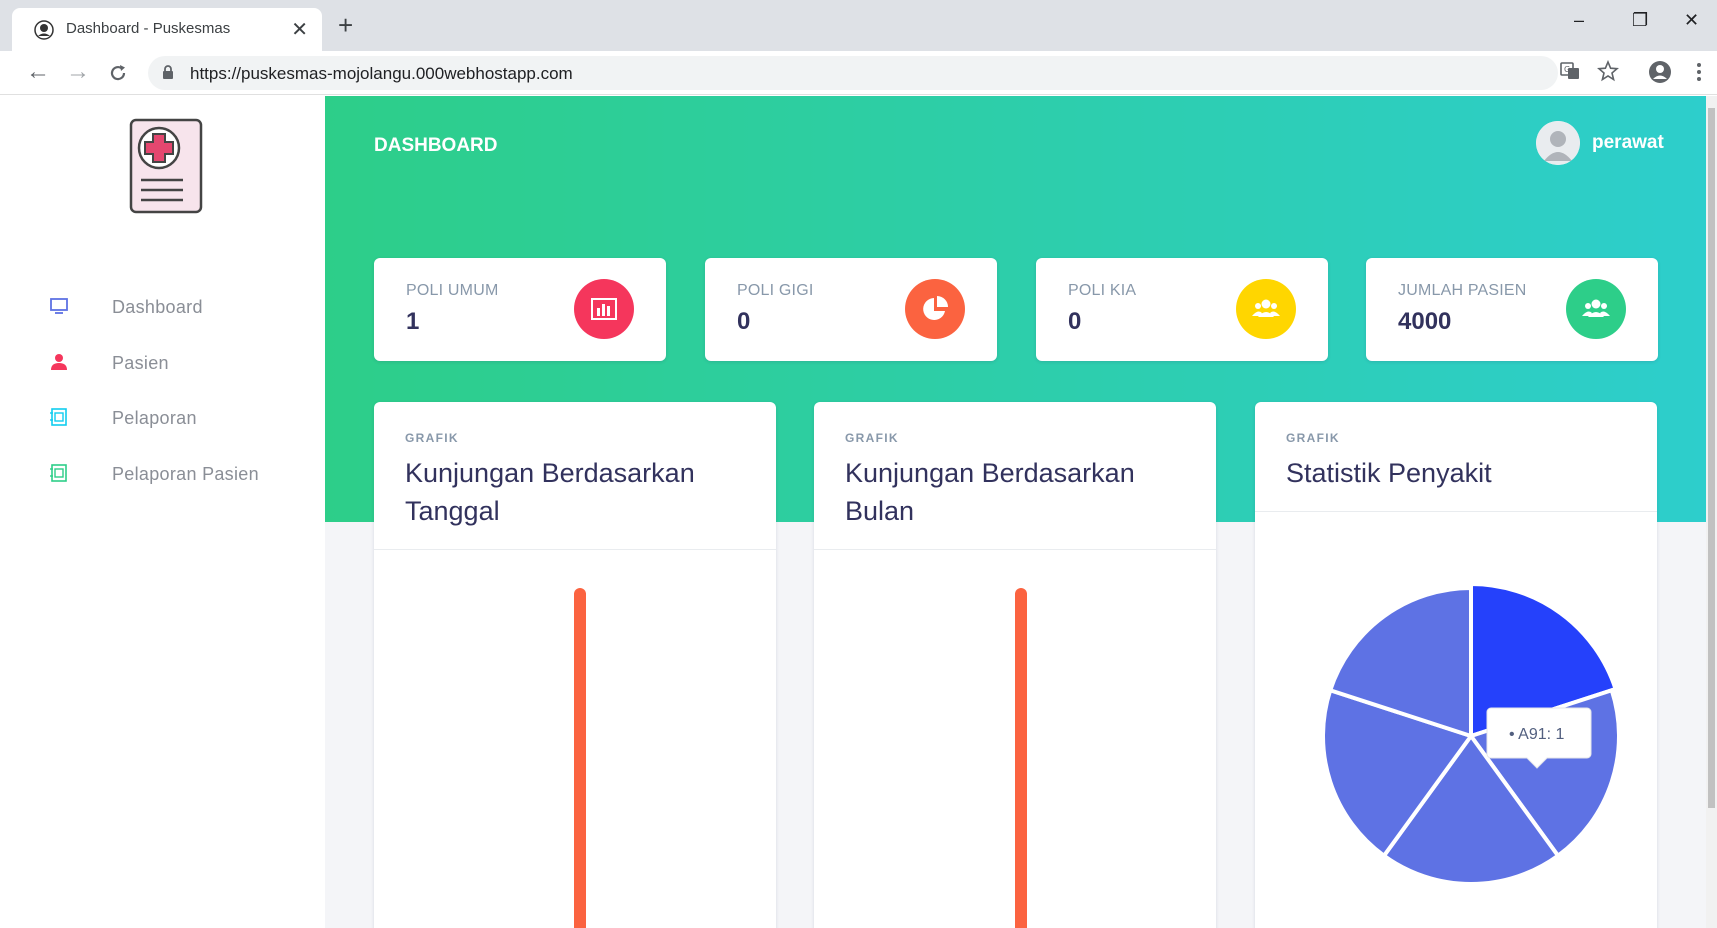  I want to click on chart-card-bulan: GRAFIK Kunjungan Berdasarkan Bulan, so click(1015, 665).